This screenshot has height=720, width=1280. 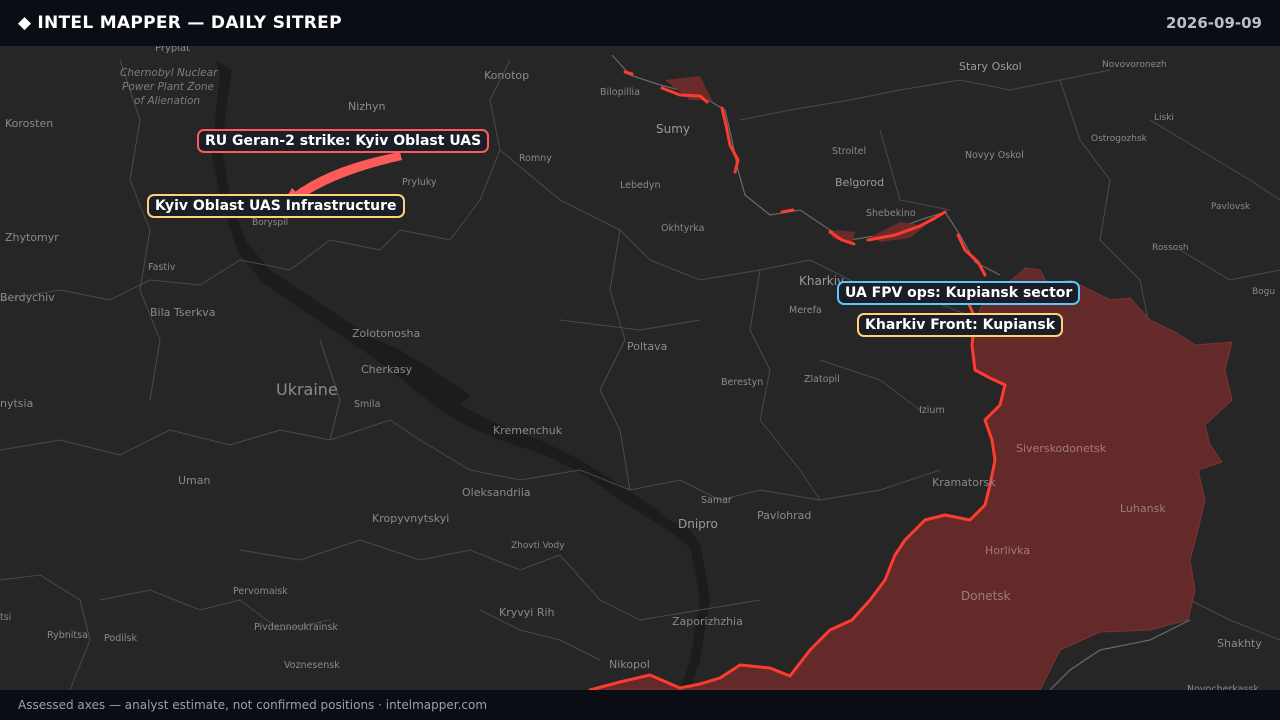 I want to click on label-samar: Samar, so click(x=716, y=500).